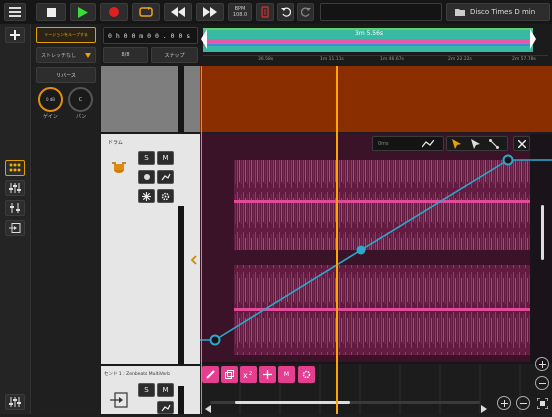 The width and height of the screenshot is (552, 417). Describe the element at coordinates (137, 374) in the screenshot. I see `track-name-send: センド 1 : Zenbeats MultiVerb` at that location.